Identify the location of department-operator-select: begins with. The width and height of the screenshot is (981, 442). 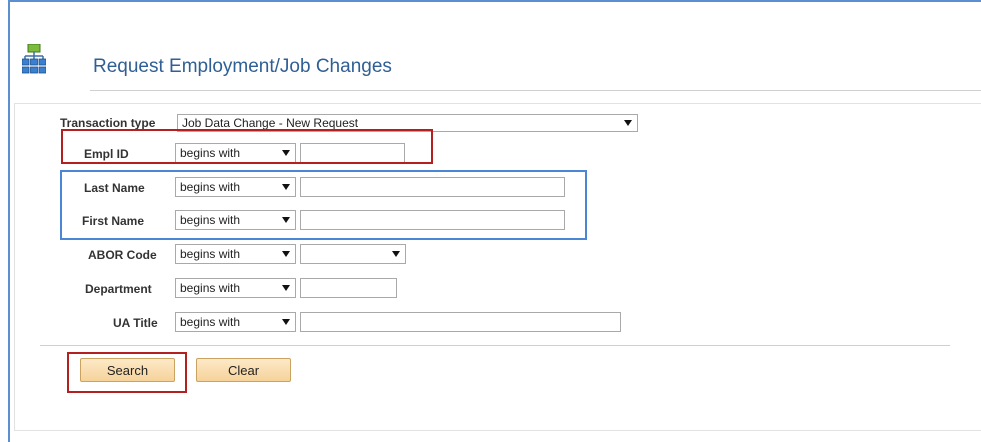
(235, 288).